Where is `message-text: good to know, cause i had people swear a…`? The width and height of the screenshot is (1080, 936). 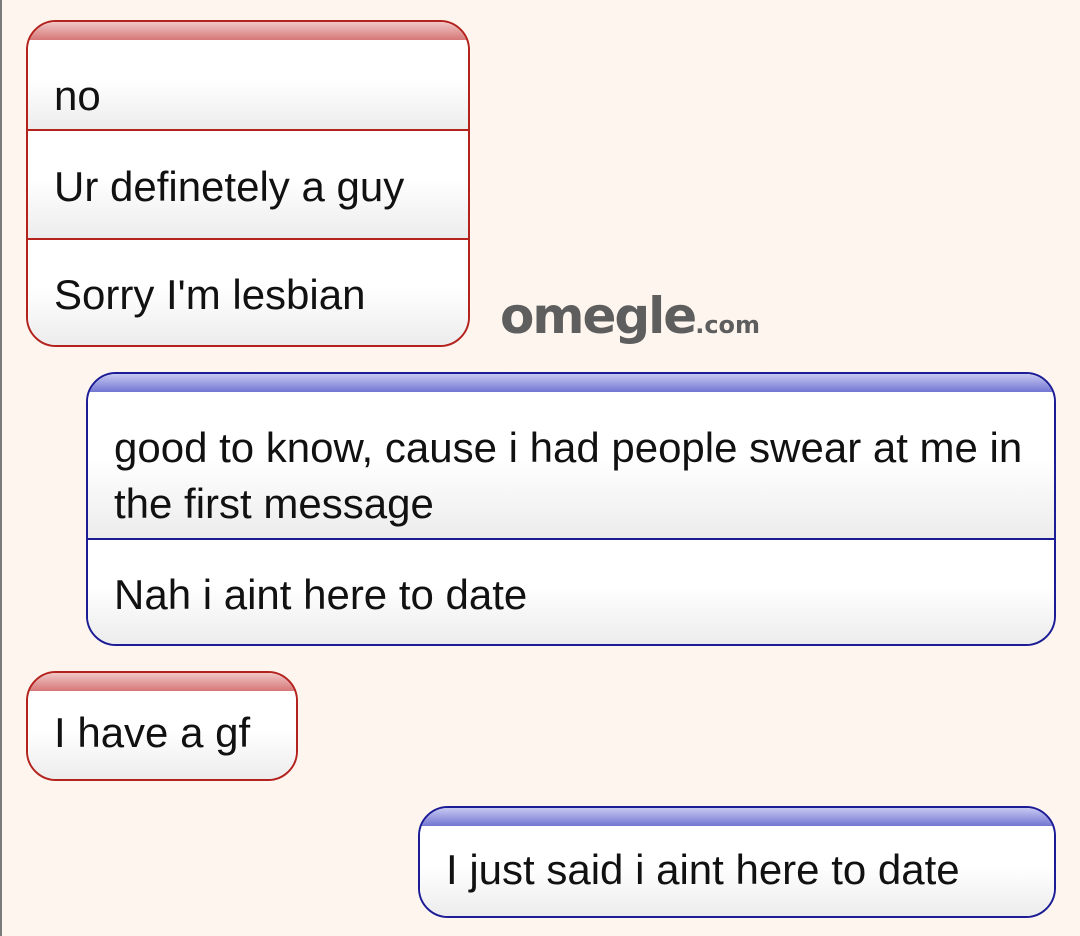 message-text: good to know, cause i had people swear a… is located at coordinates (568, 475).